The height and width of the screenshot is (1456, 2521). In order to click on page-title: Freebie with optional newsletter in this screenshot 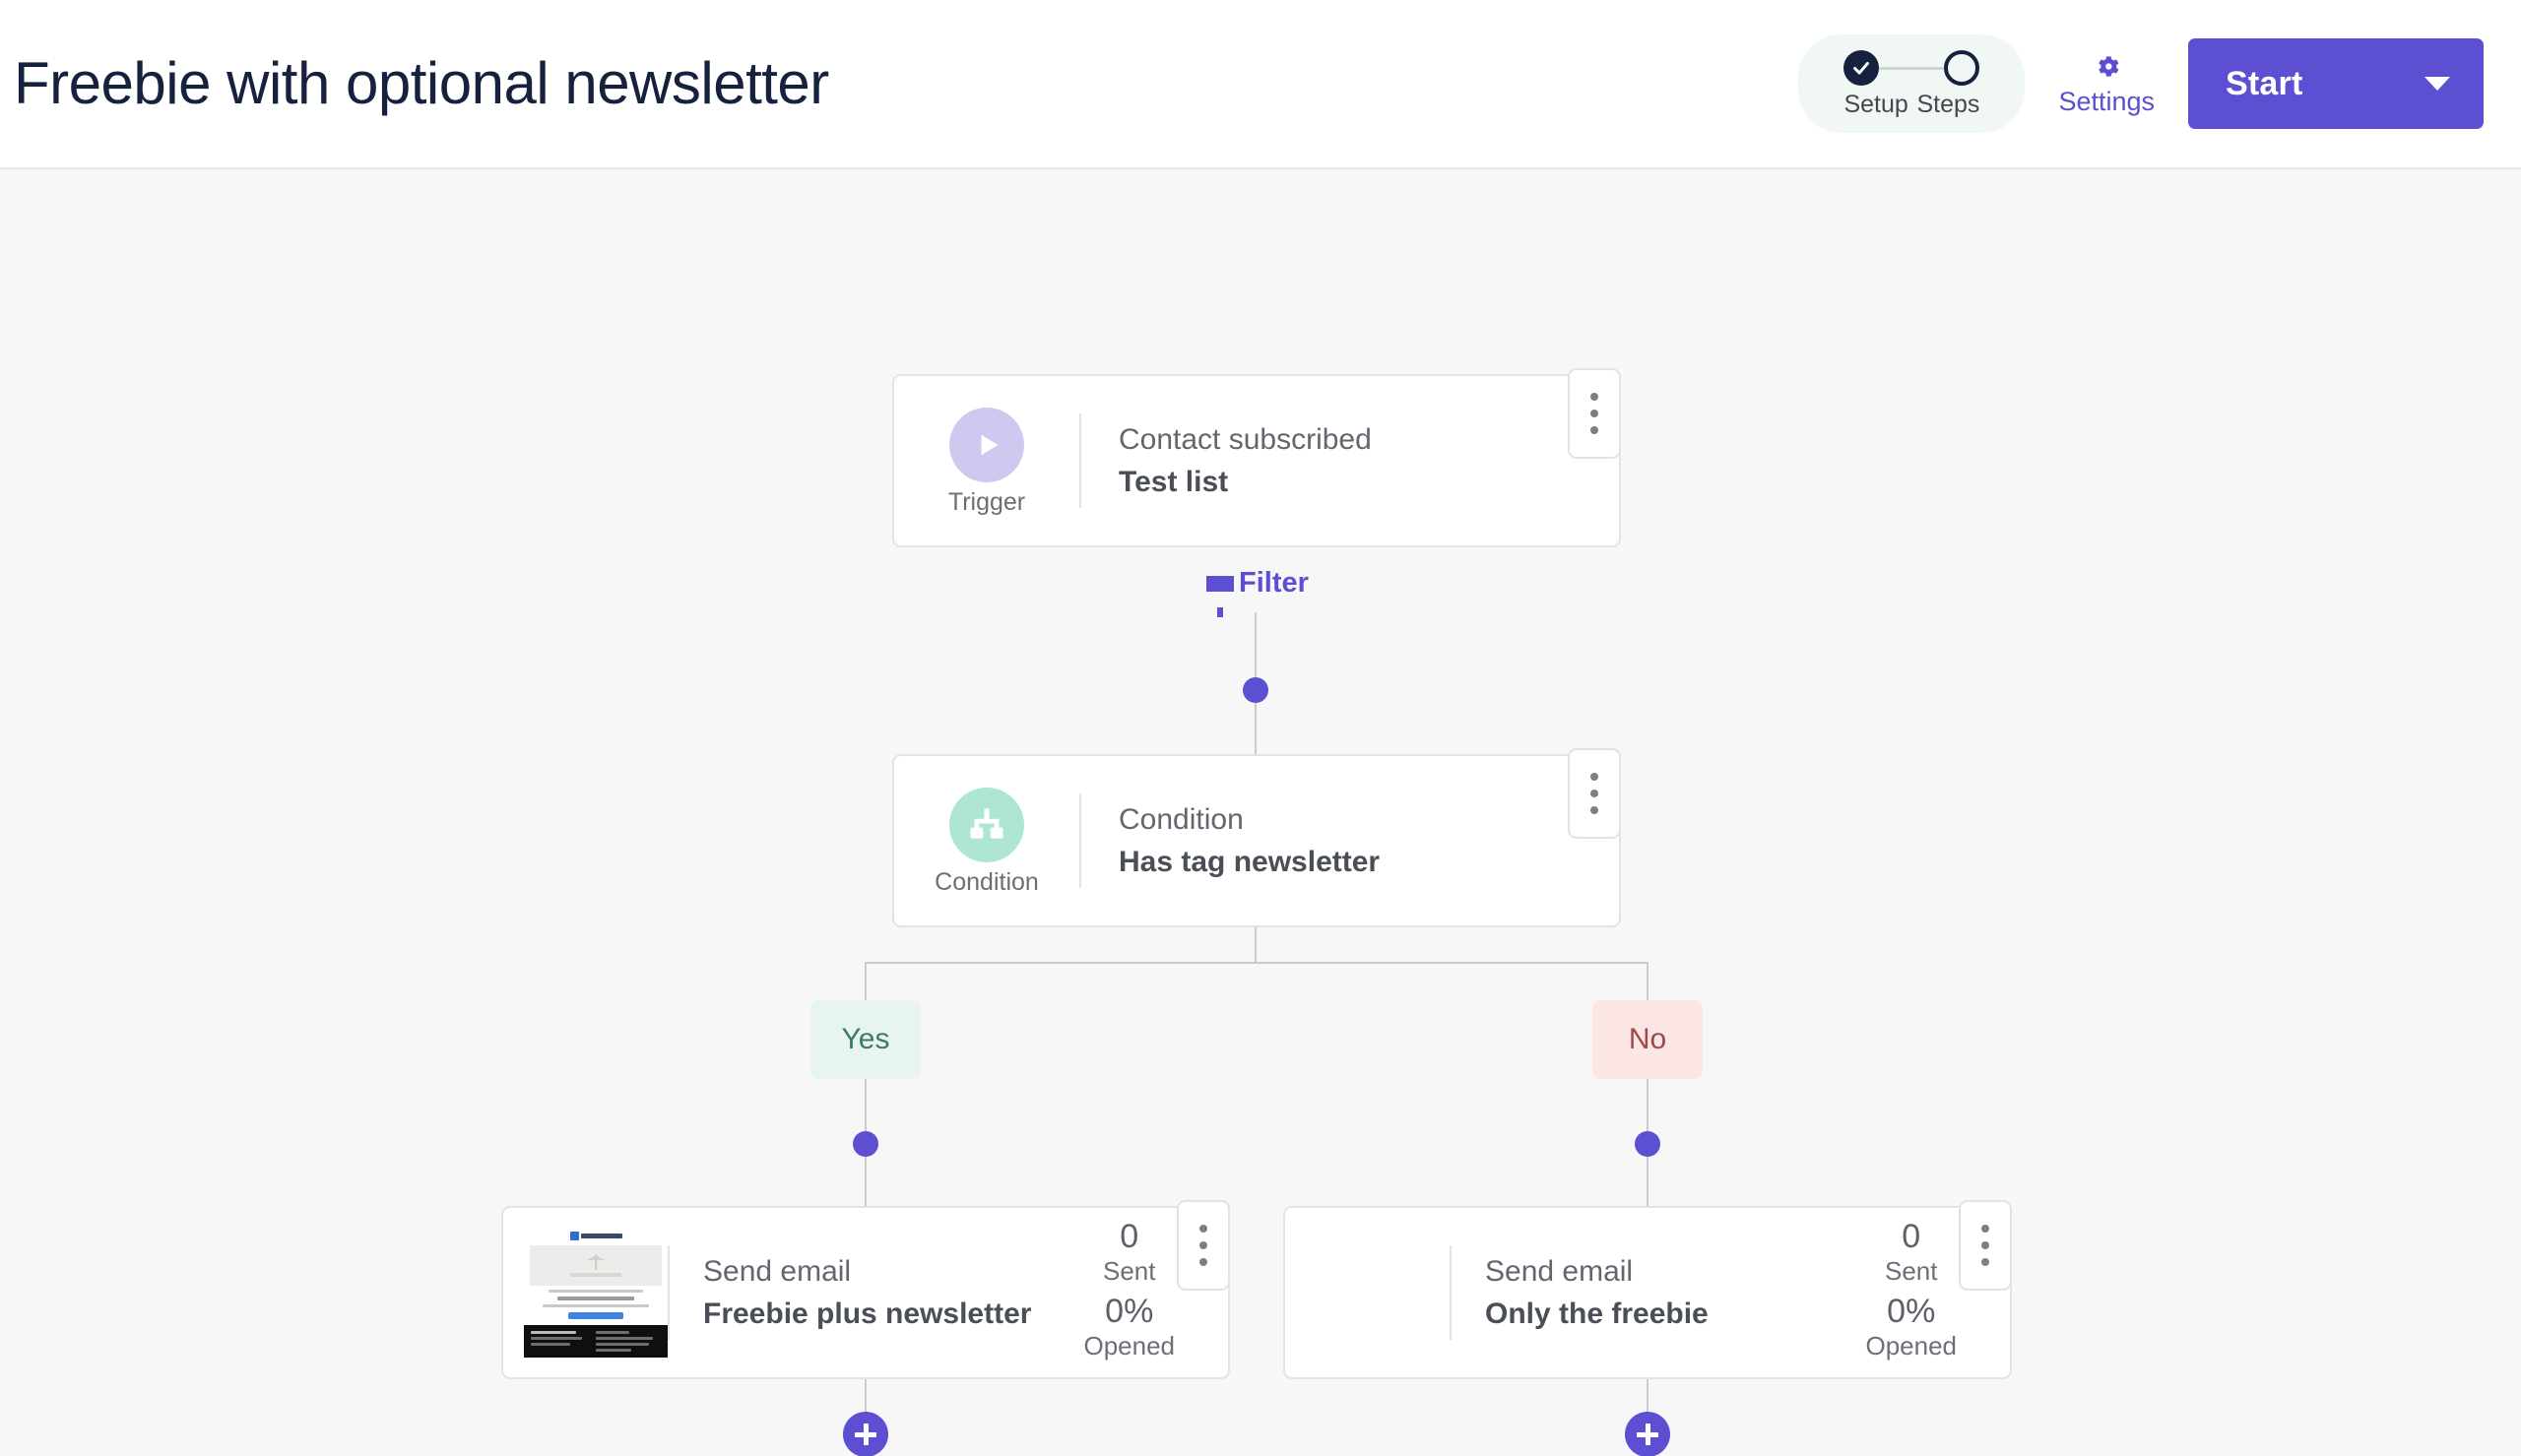, I will do `click(421, 83)`.